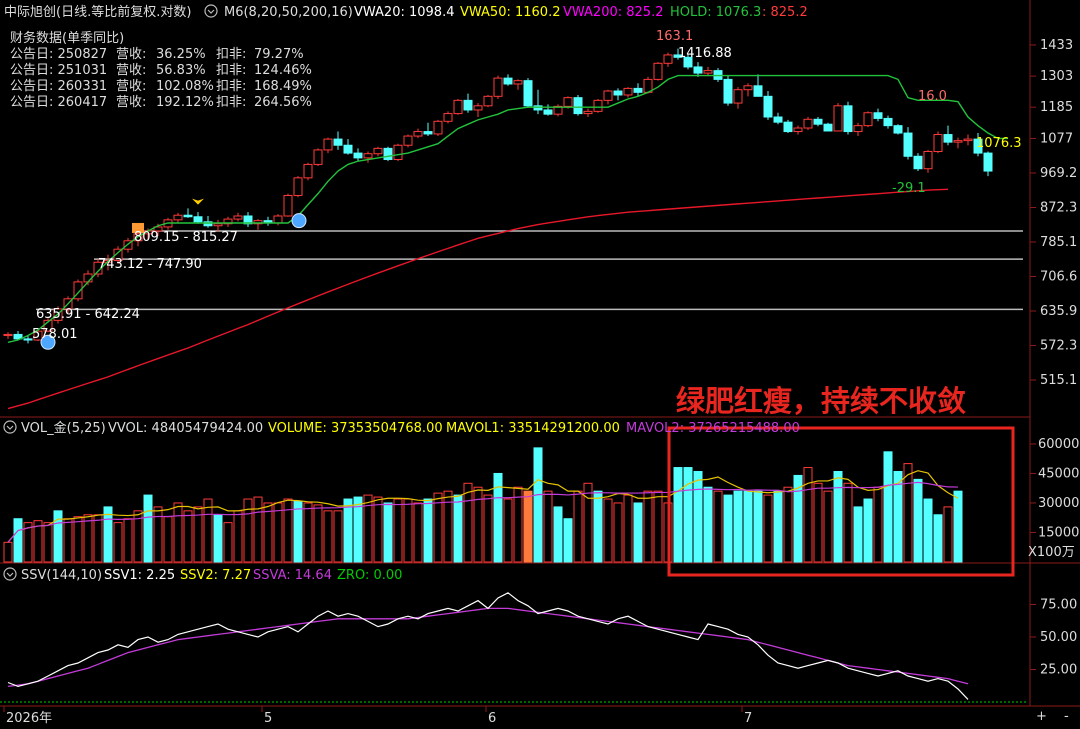 This screenshot has height=729, width=1080. Describe the element at coordinates (10, 427) in the screenshot. I see `volume-settings-icon` at that location.